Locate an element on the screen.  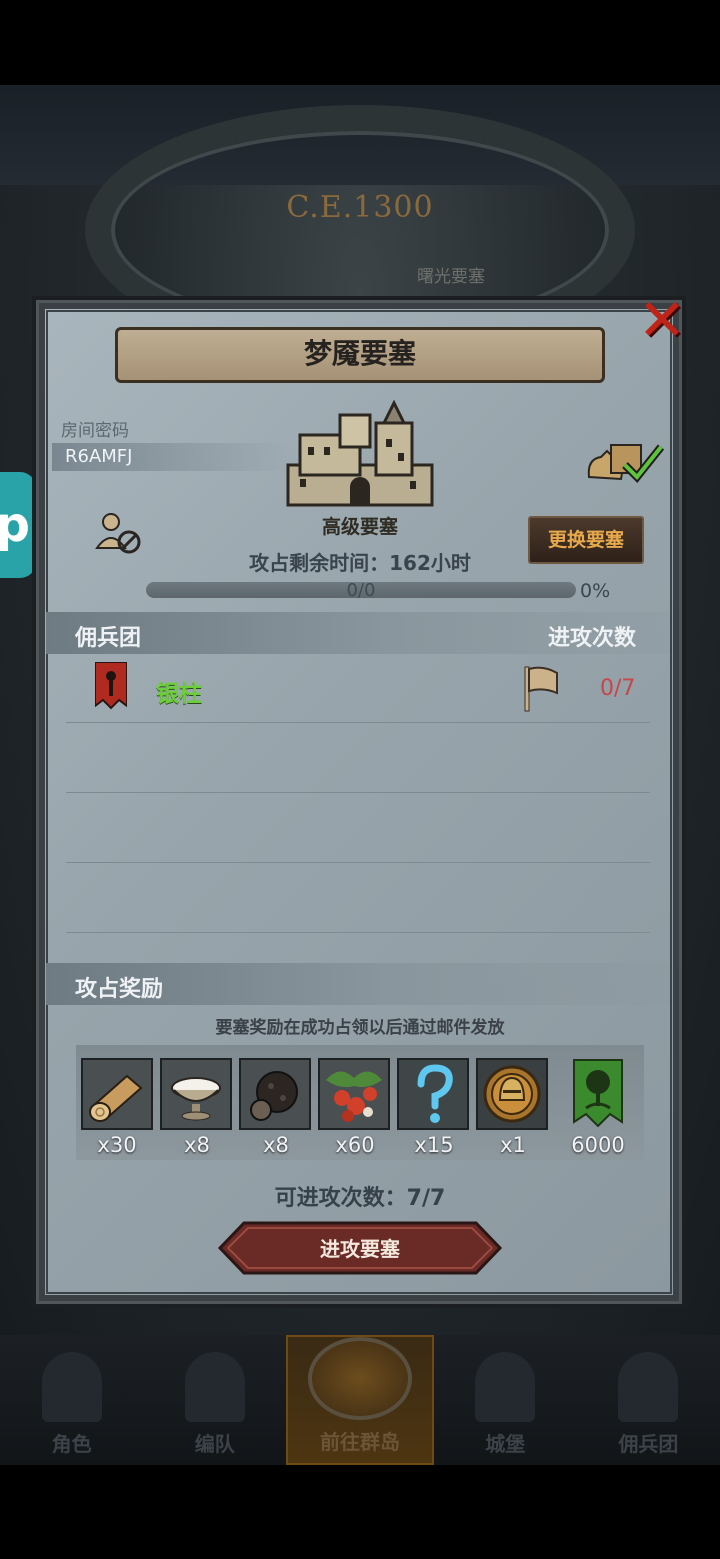
bottom-nav: 角色 编队 前往群岛 城堡 佣兵团 is located at coordinates (360, 1400).